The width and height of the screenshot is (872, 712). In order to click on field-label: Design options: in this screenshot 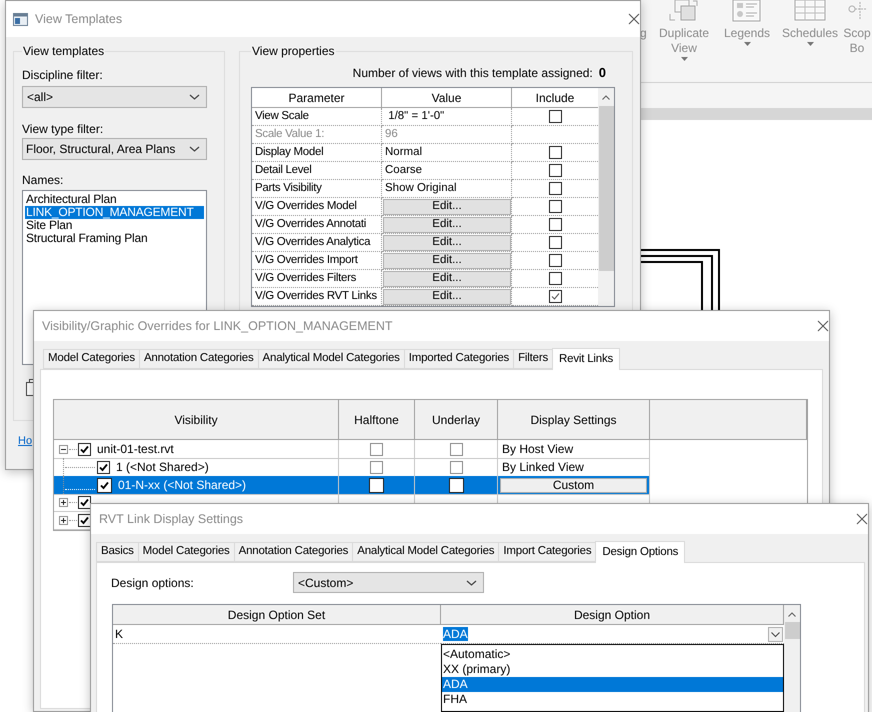, I will do `click(153, 583)`.